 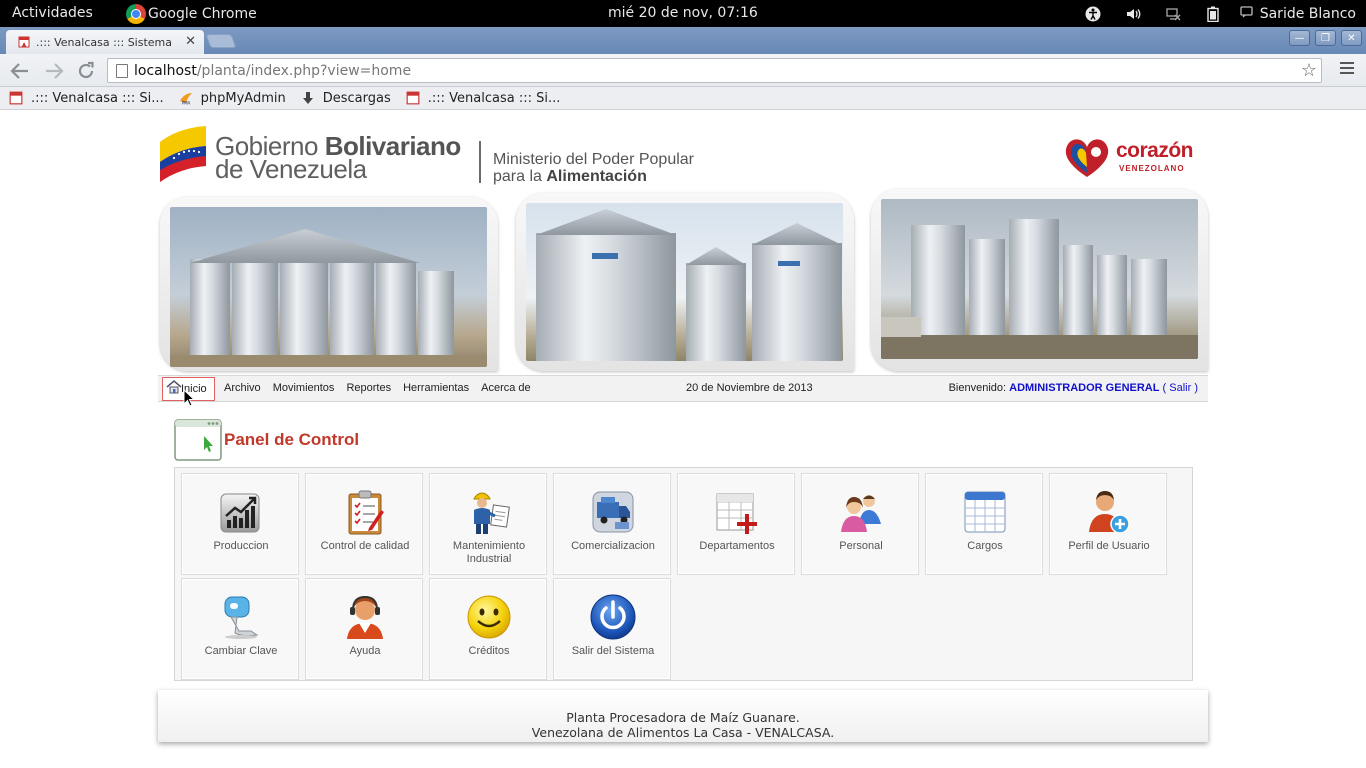 I want to click on venalcasa-favicon: ▲, so click(x=24, y=42).